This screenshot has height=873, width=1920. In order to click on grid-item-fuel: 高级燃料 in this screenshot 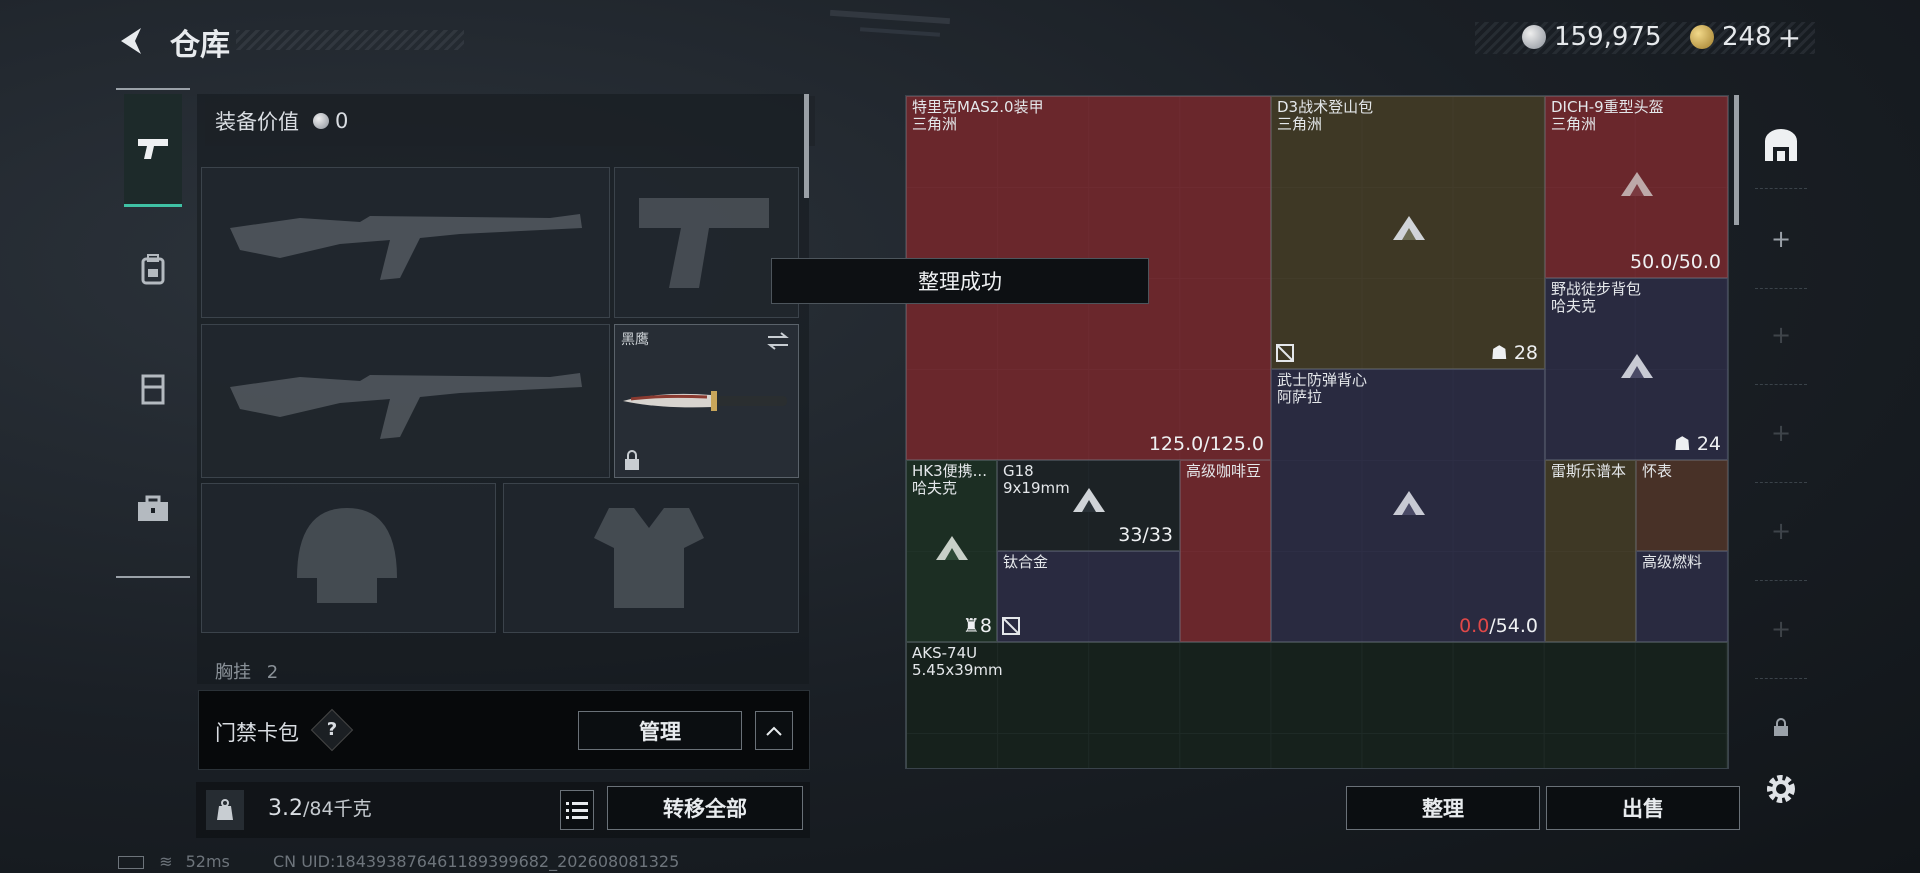, I will do `click(1682, 596)`.